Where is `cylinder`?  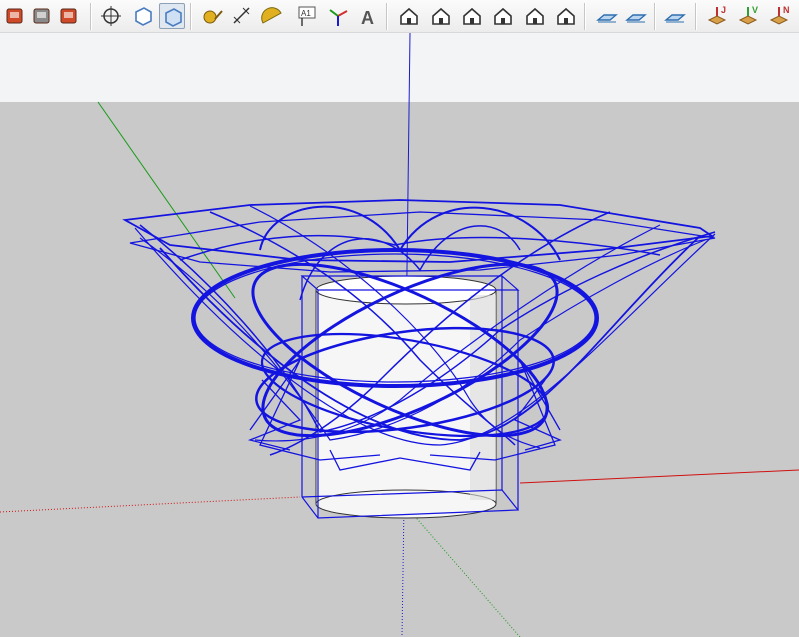 cylinder is located at coordinates (406, 397).